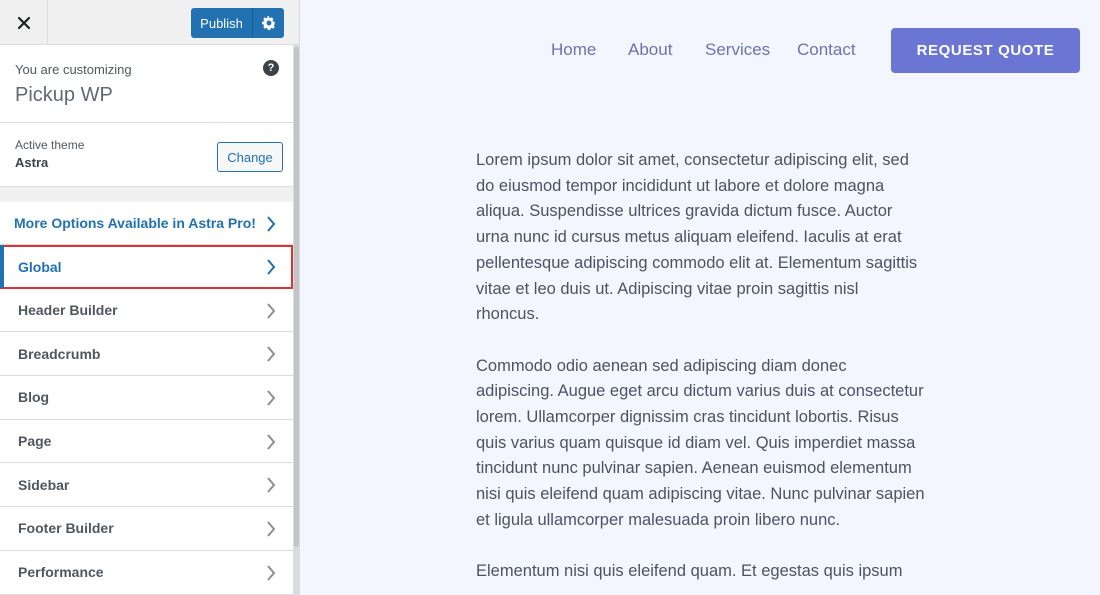  Describe the element at coordinates (146, 485) in the screenshot. I see `menu-item-sidebar: Sidebar` at that location.